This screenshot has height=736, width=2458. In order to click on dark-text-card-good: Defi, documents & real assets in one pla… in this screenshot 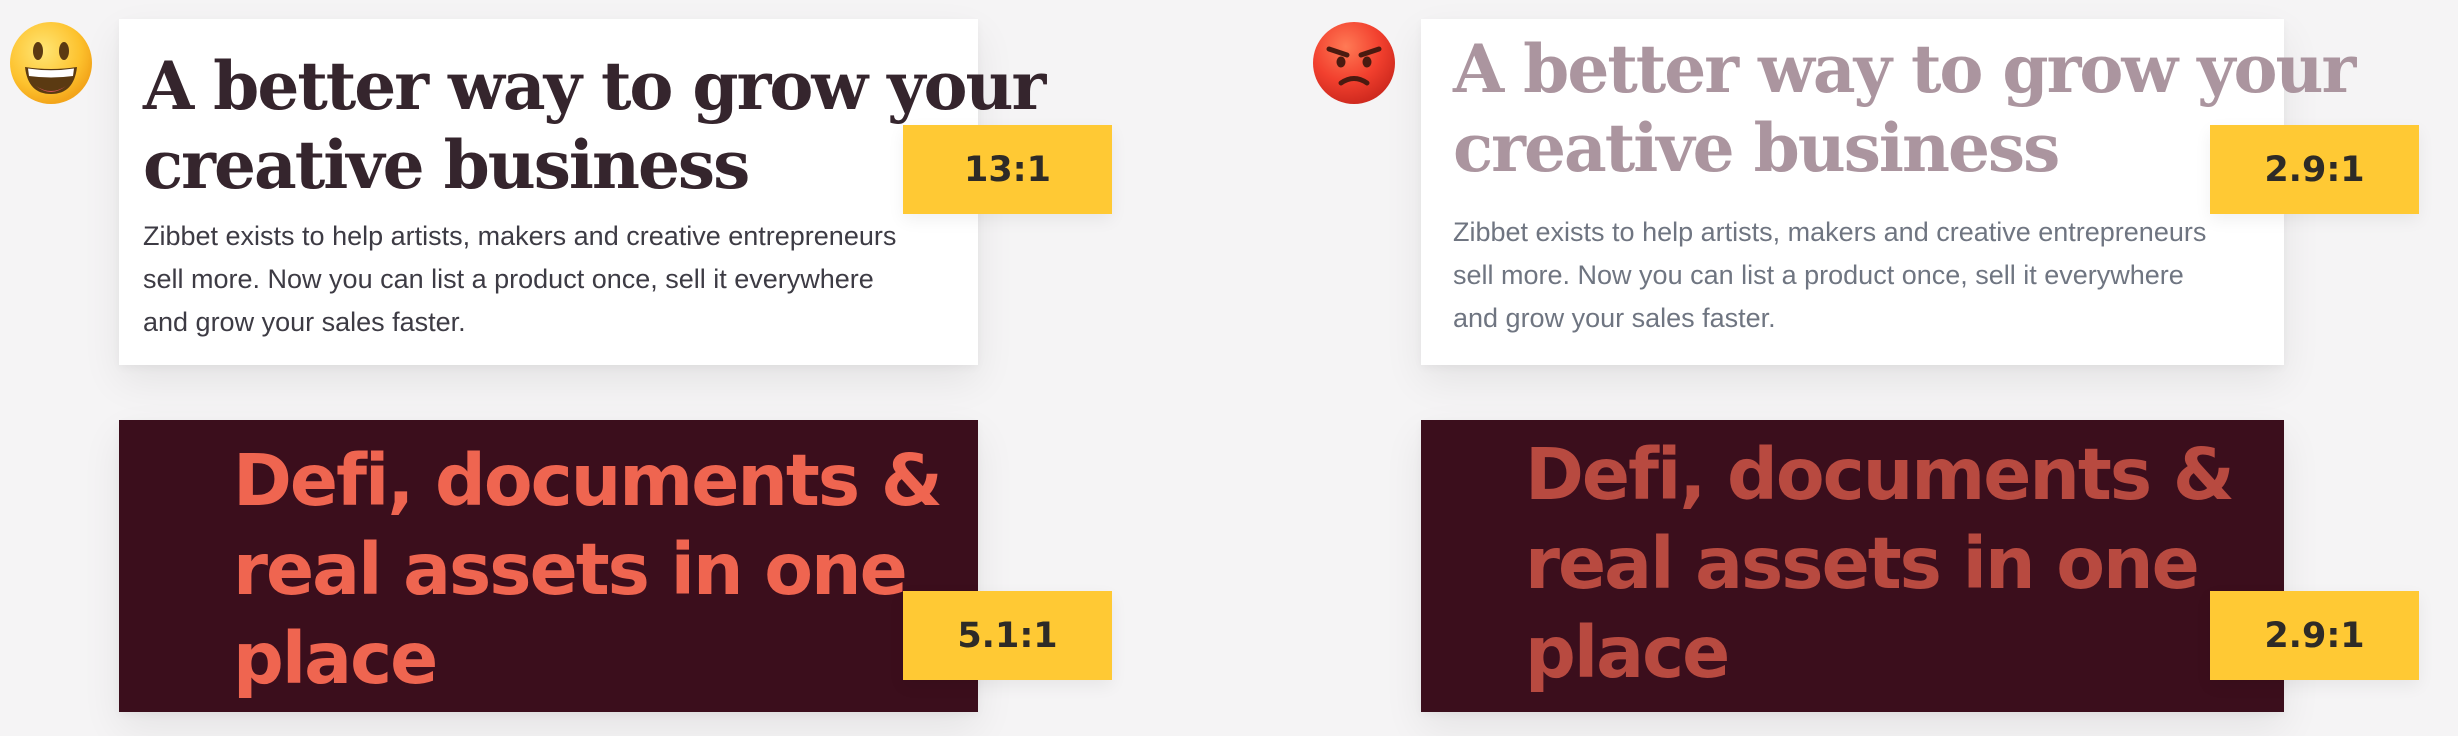, I will do `click(548, 566)`.